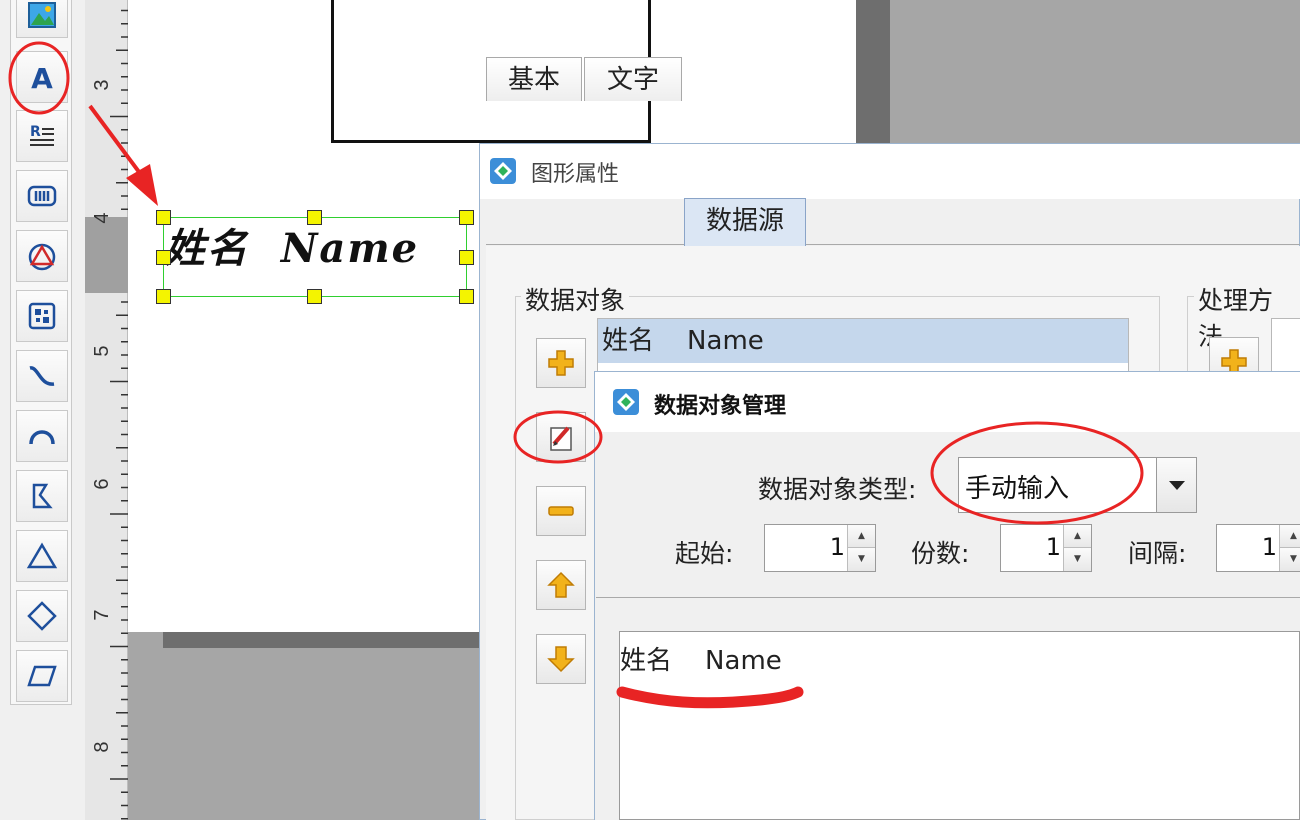  I want to click on arc-icon, so click(42, 437).